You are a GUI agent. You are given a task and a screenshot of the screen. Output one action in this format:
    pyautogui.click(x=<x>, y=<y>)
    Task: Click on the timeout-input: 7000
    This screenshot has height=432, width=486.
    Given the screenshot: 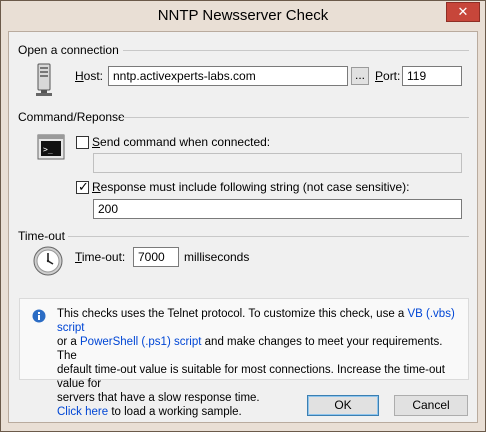 What is the action you would take?
    pyautogui.click(x=156, y=257)
    